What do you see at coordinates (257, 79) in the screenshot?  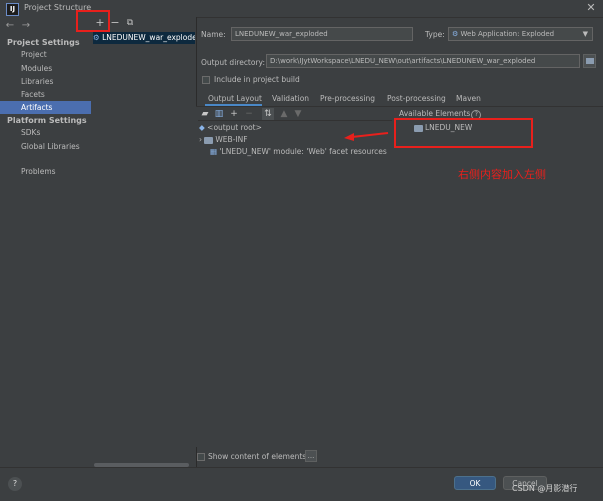 I see `include-in-build-label: Include in project build` at bounding box center [257, 79].